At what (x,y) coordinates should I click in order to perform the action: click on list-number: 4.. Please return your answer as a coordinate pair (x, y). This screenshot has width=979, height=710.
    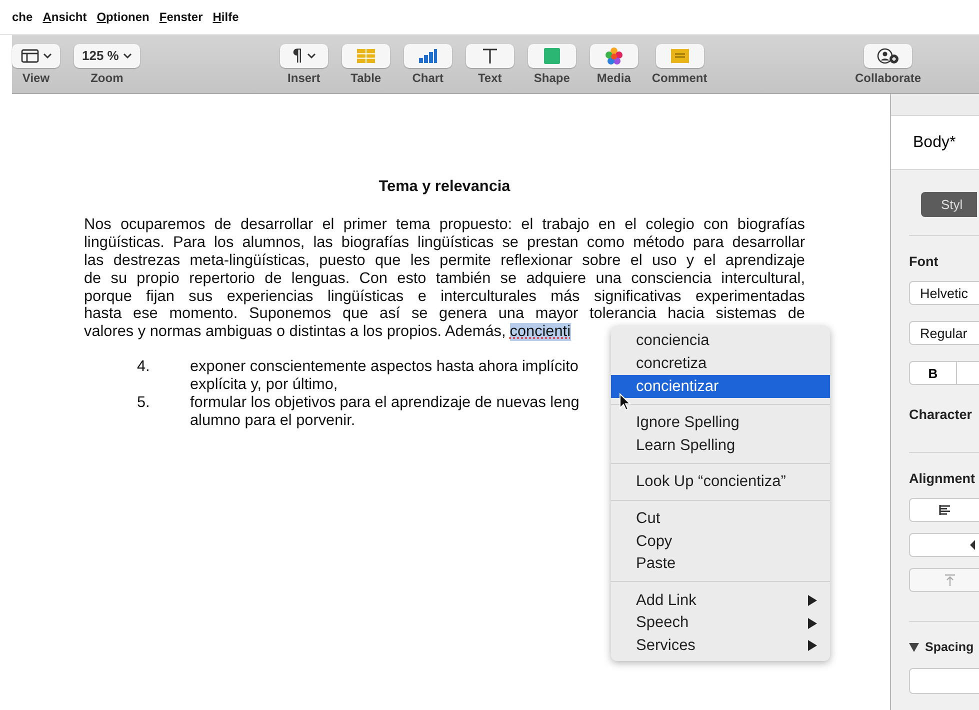
    Looking at the image, I should click on (143, 368).